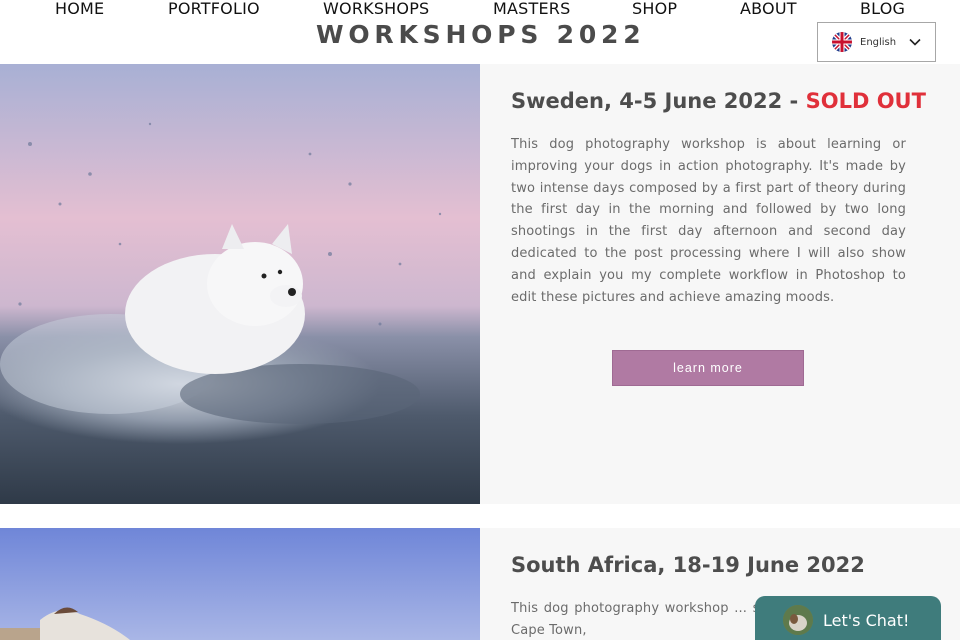 The height and width of the screenshot is (640, 960). What do you see at coordinates (240, 584) in the screenshot?
I see `workshop-photo-dog-jump` at bounding box center [240, 584].